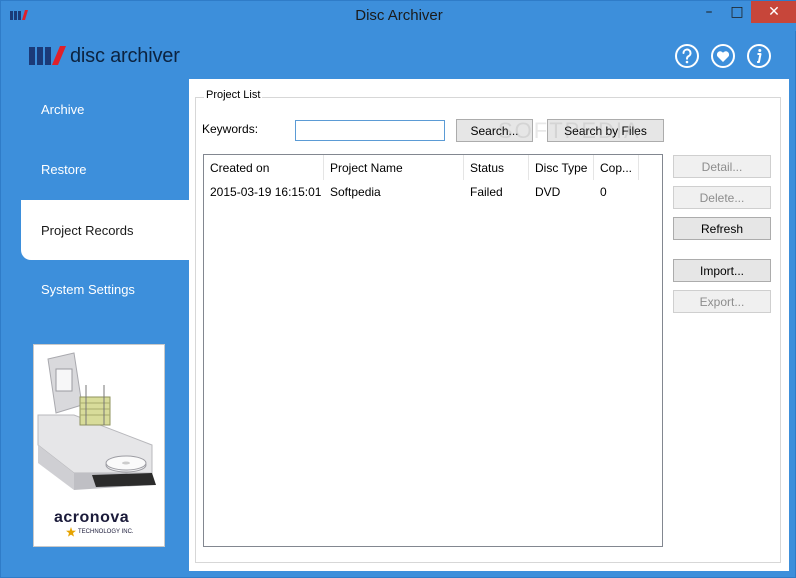 Image resolution: width=796 pixels, height=578 pixels. What do you see at coordinates (370, 130) in the screenshot?
I see `keywords-input` at bounding box center [370, 130].